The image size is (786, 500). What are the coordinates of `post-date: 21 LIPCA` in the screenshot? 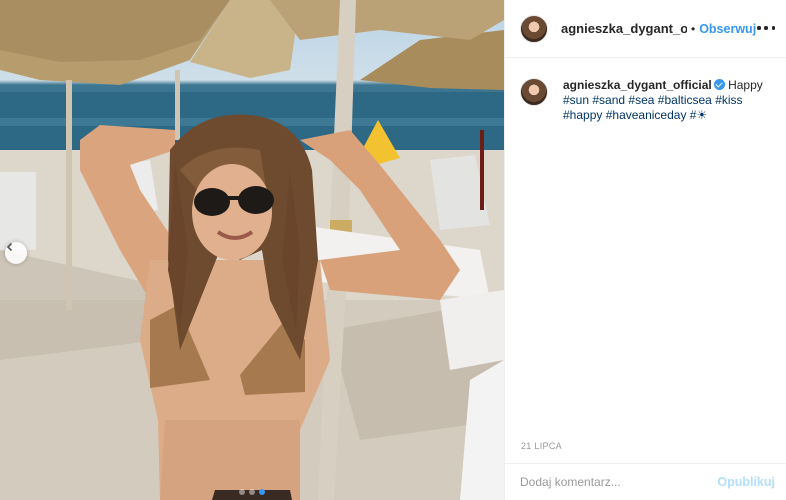 It's located at (541, 446).